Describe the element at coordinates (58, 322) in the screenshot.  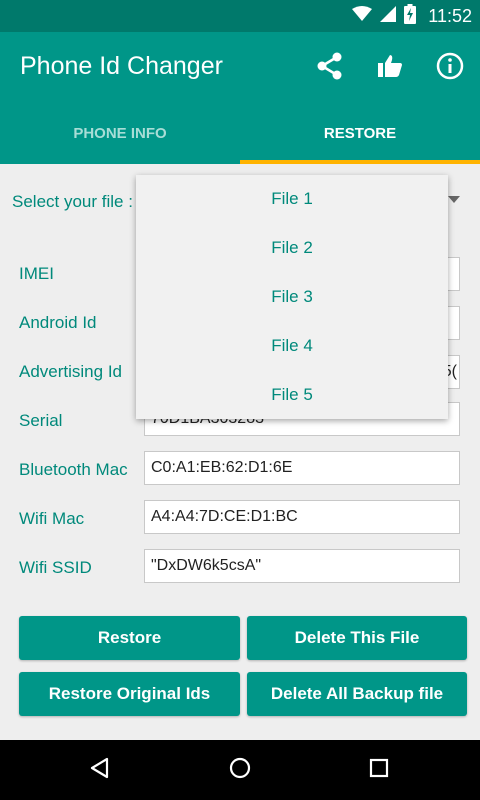
I see `android-id-label: Android Id` at that location.